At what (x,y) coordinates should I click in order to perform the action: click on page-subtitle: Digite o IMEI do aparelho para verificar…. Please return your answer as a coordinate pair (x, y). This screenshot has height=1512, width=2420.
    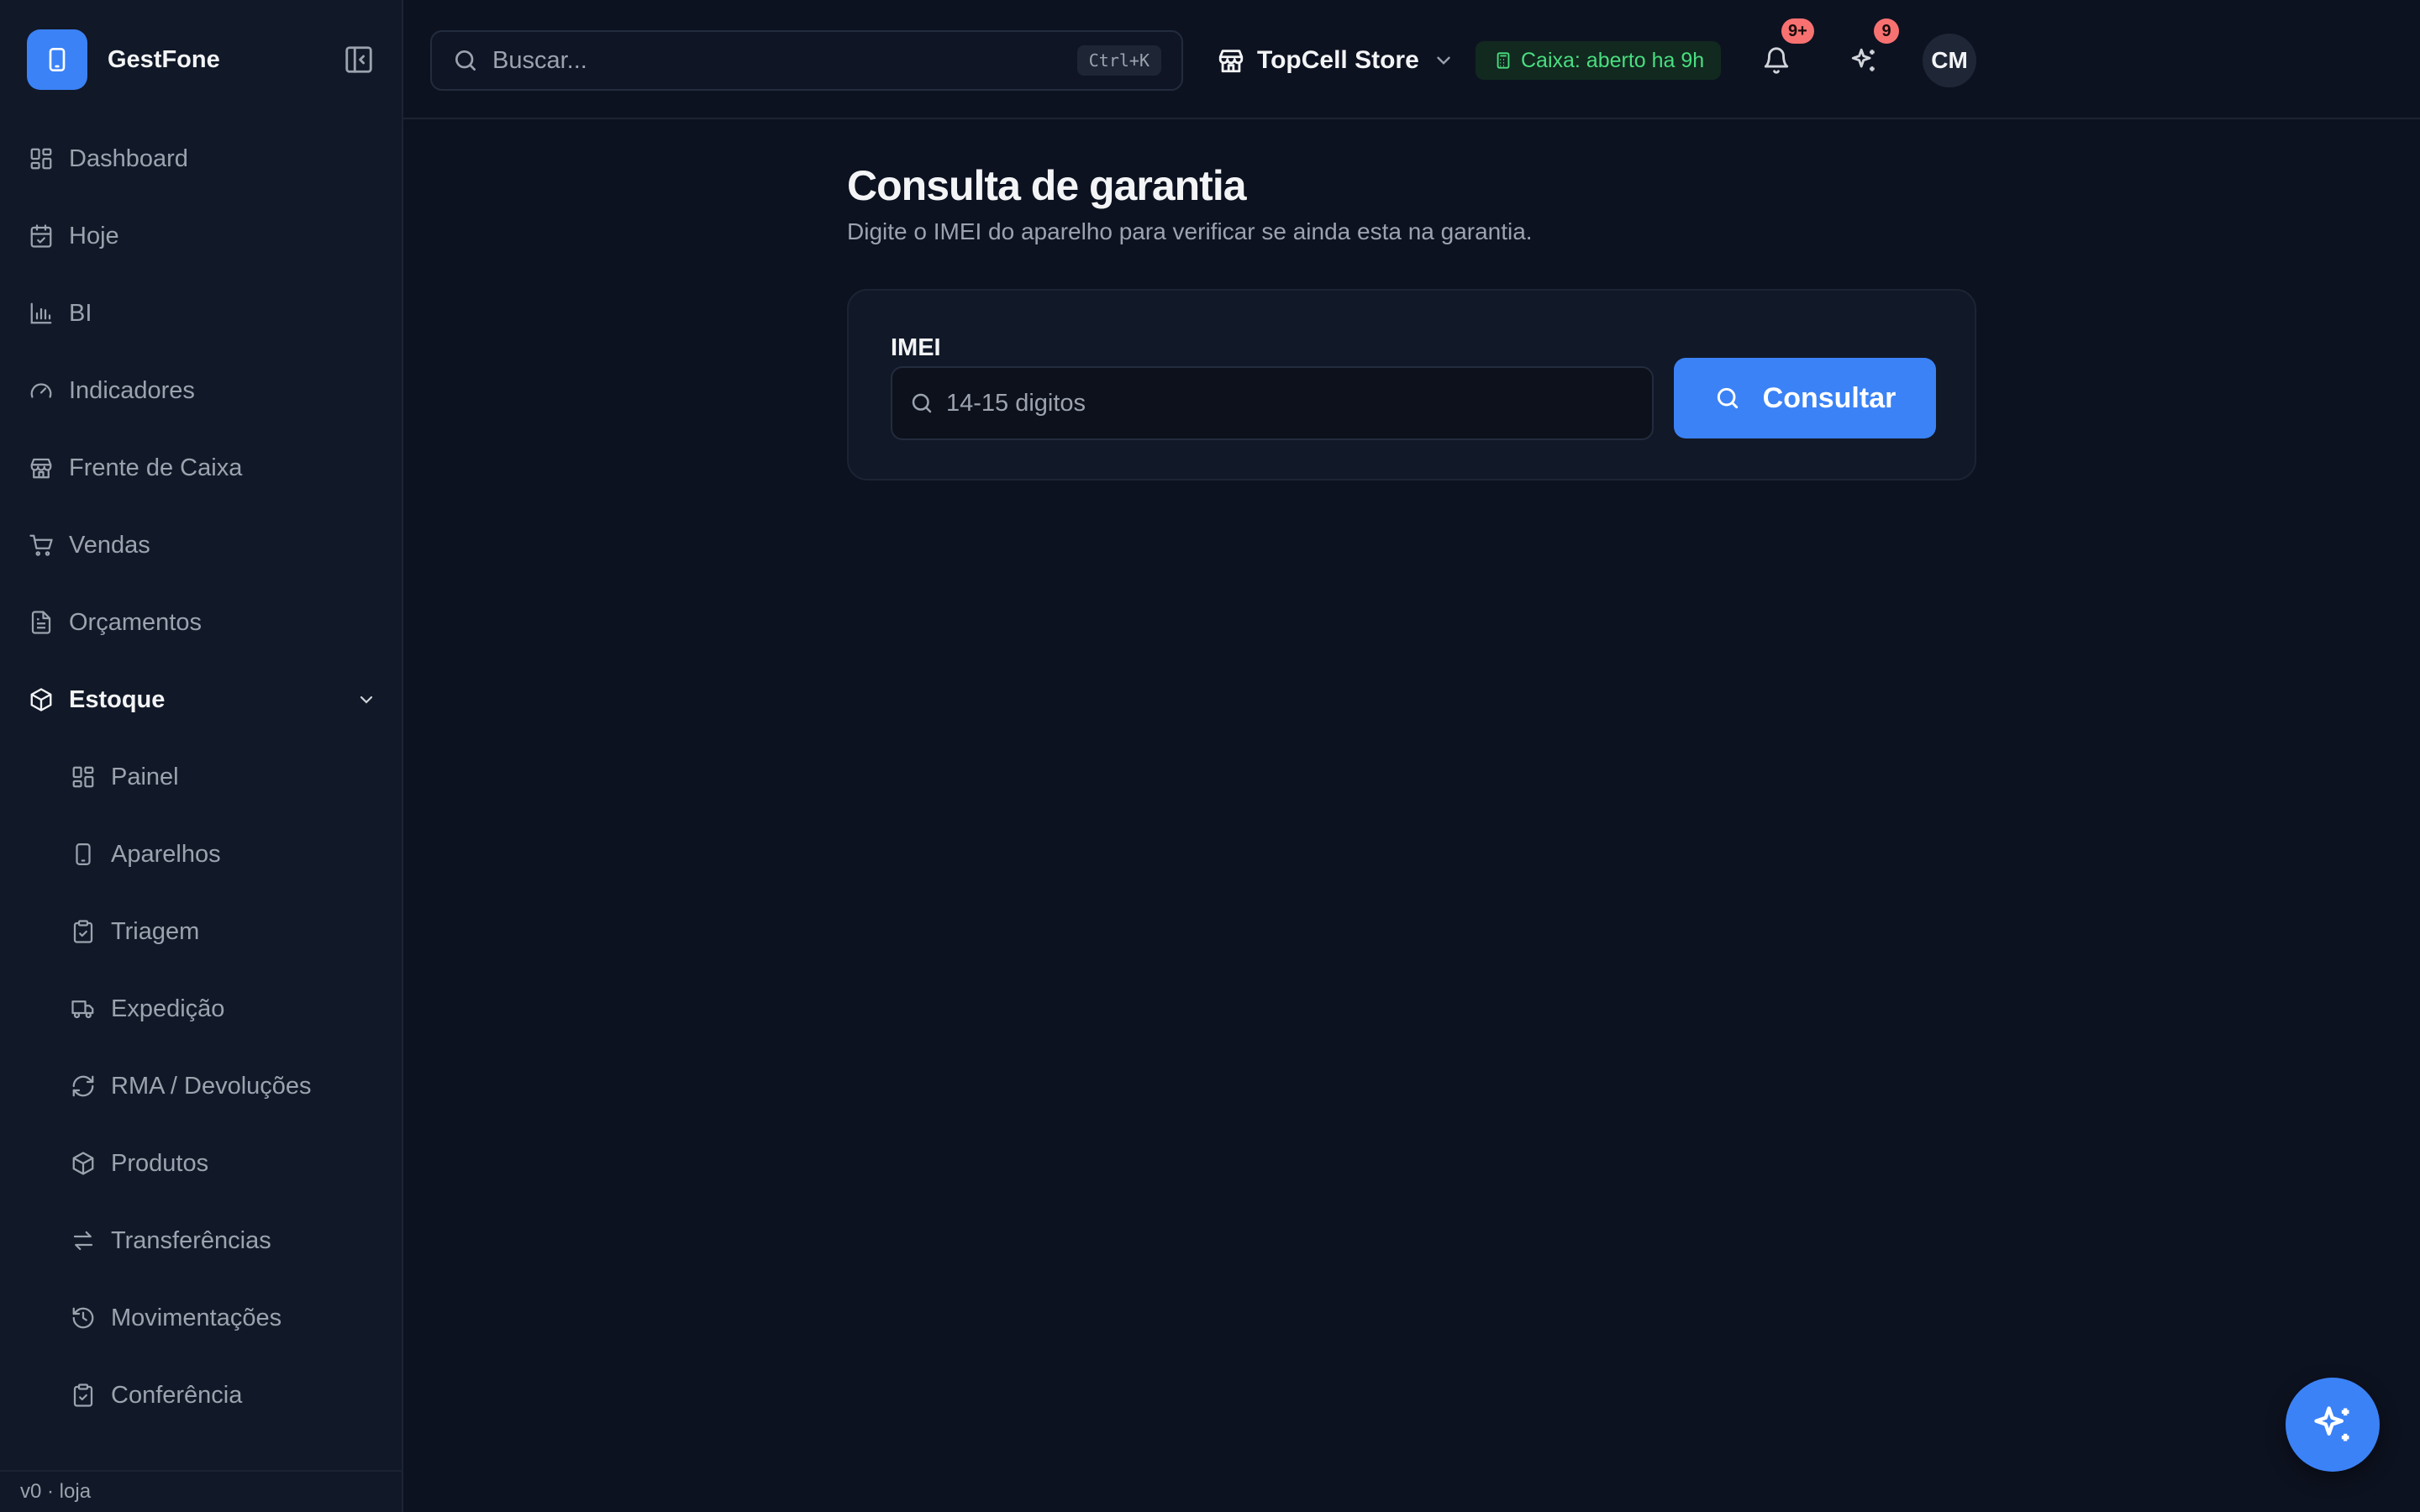
    Looking at the image, I should click on (1190, 231).